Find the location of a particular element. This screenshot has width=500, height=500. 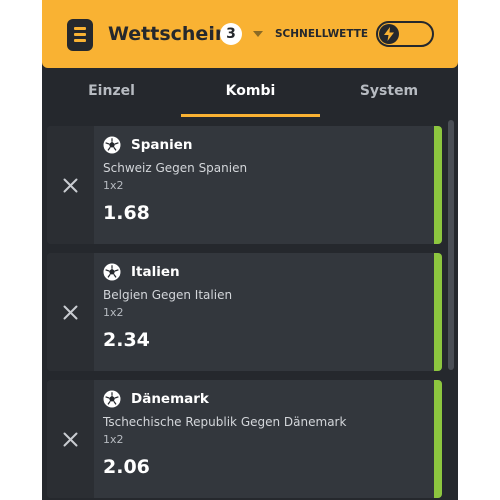

bet-odds: 2.06 is located at coordinates (126, 467).